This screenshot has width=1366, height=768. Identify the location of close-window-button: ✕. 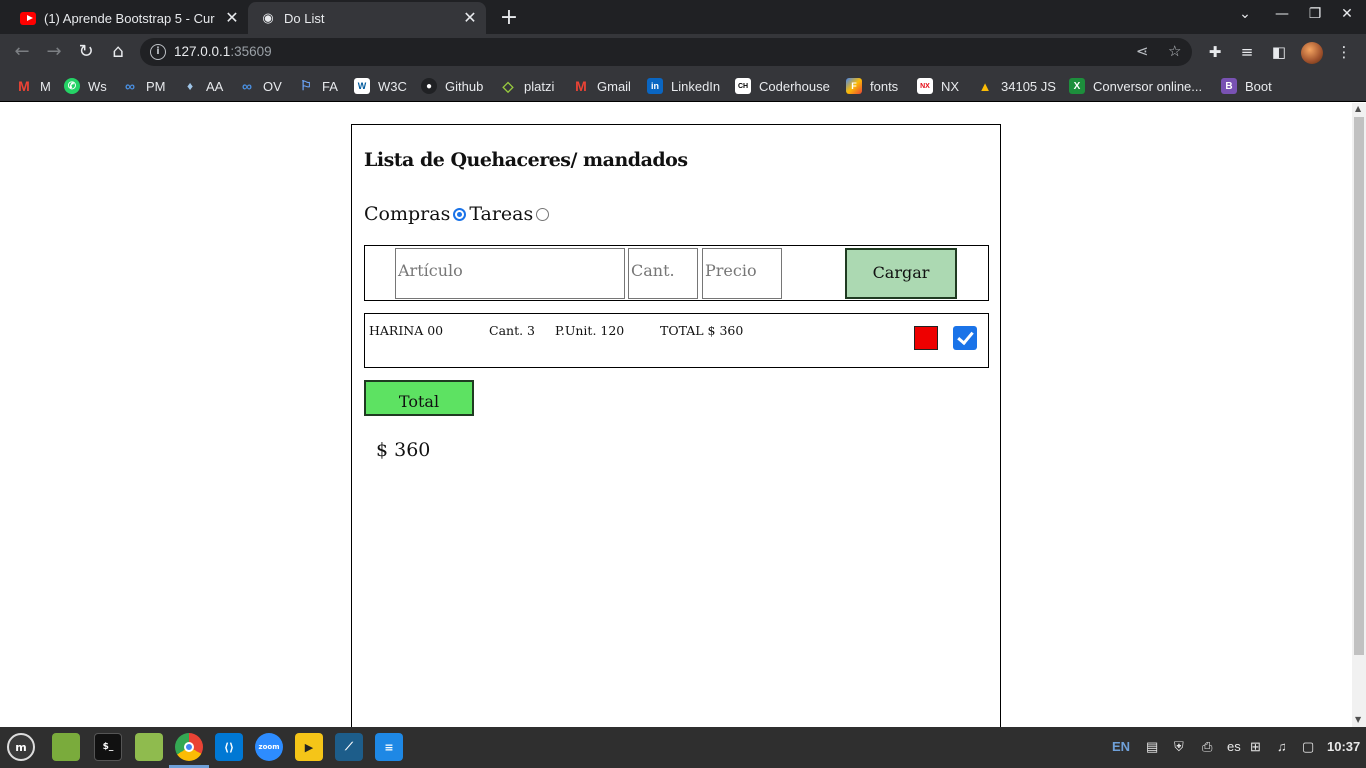
(1347, 14).